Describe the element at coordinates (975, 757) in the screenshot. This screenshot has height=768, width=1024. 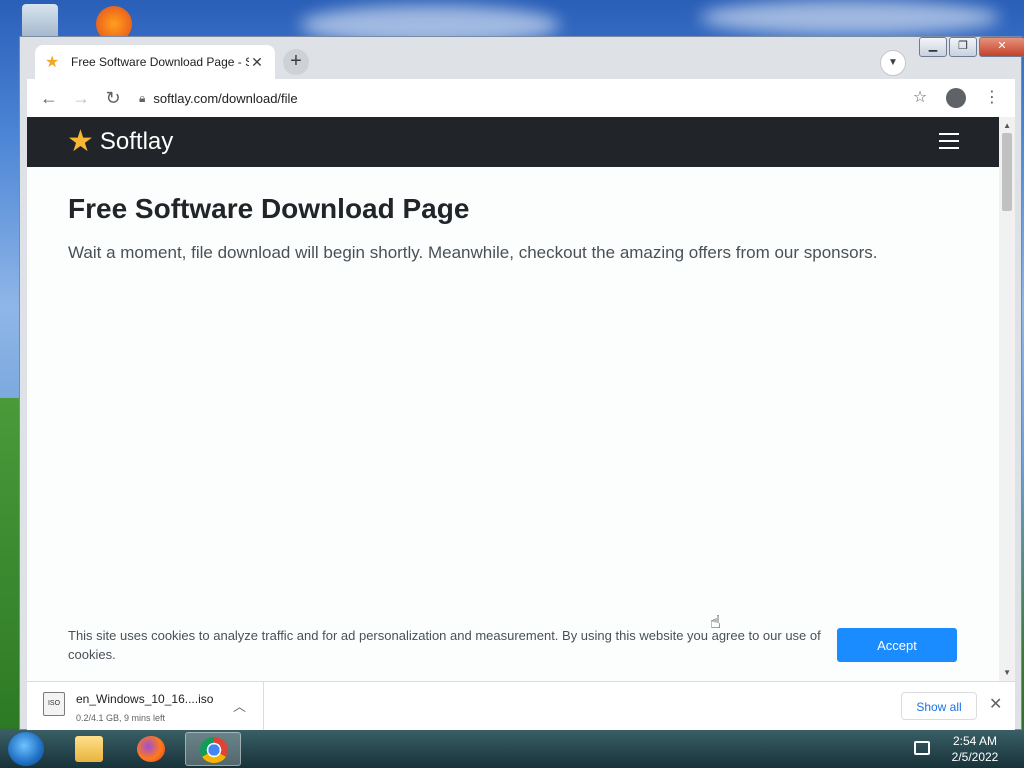
I see `clock-date: 2/5/2022` at that location.